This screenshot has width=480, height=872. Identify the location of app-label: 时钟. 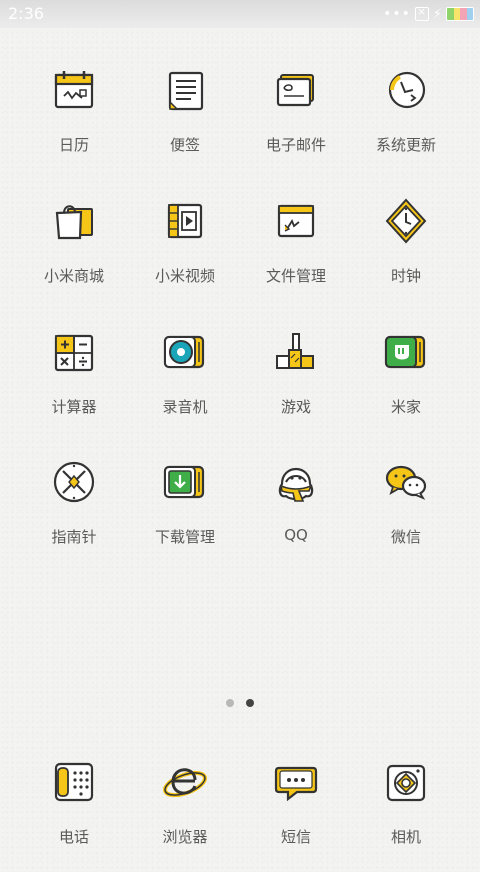
(405, 276).